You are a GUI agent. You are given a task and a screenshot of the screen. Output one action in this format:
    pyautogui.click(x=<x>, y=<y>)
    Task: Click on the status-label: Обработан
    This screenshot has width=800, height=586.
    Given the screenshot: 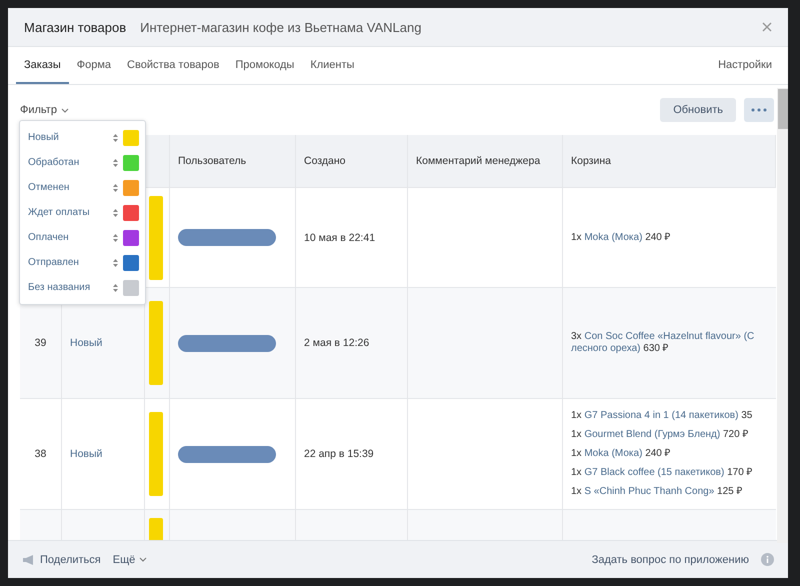 What is the action you would take?
    pyautogui.click(x=70, y=162)
    